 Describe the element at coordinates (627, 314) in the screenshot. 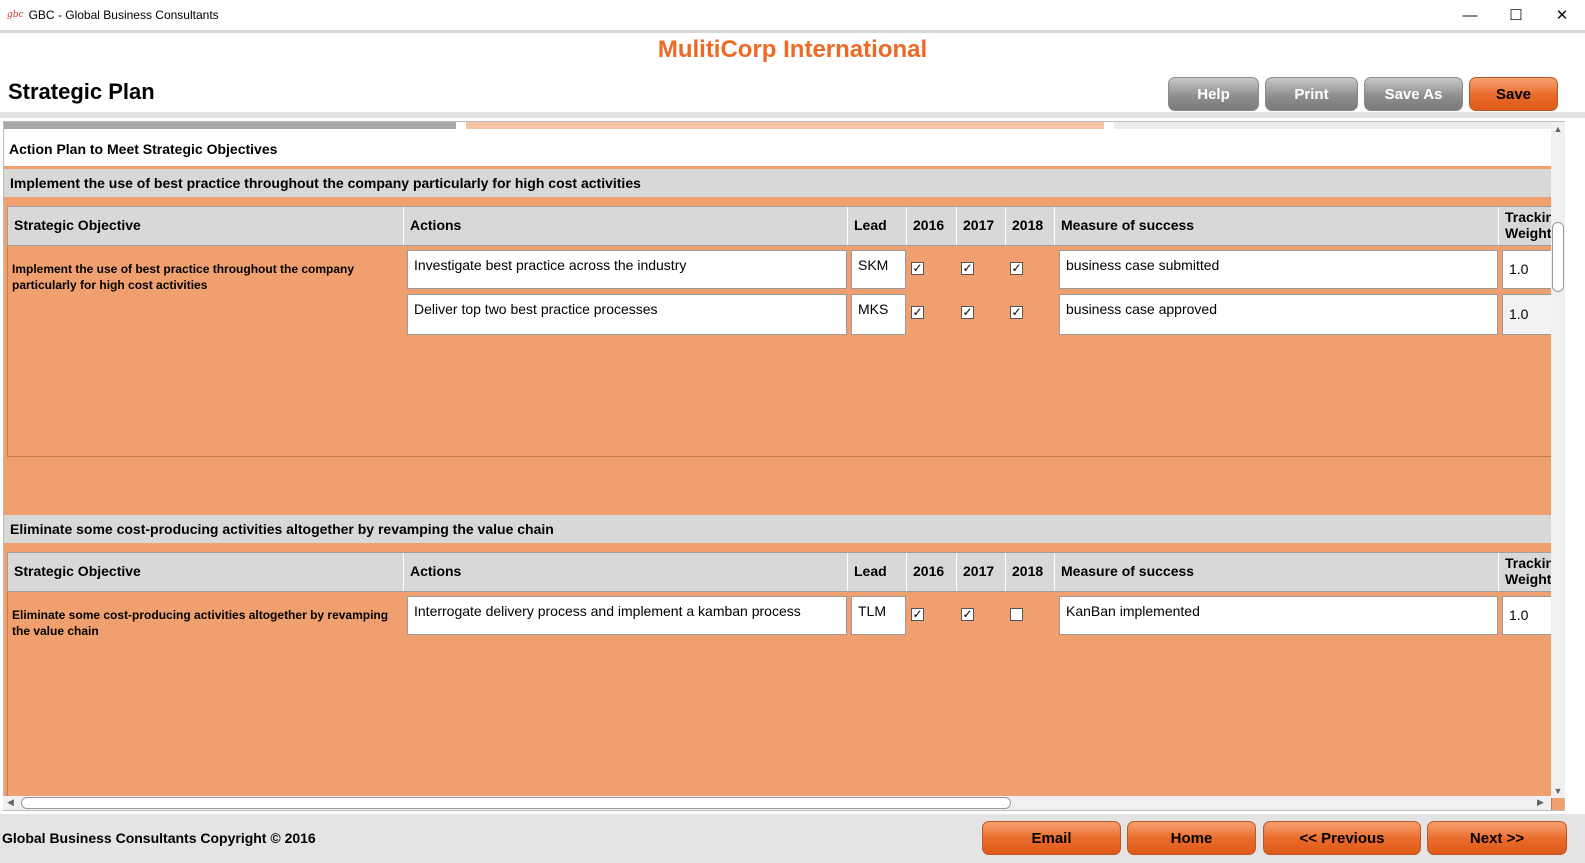

I see `action-field: Deliver top two best practice processes` at that location.